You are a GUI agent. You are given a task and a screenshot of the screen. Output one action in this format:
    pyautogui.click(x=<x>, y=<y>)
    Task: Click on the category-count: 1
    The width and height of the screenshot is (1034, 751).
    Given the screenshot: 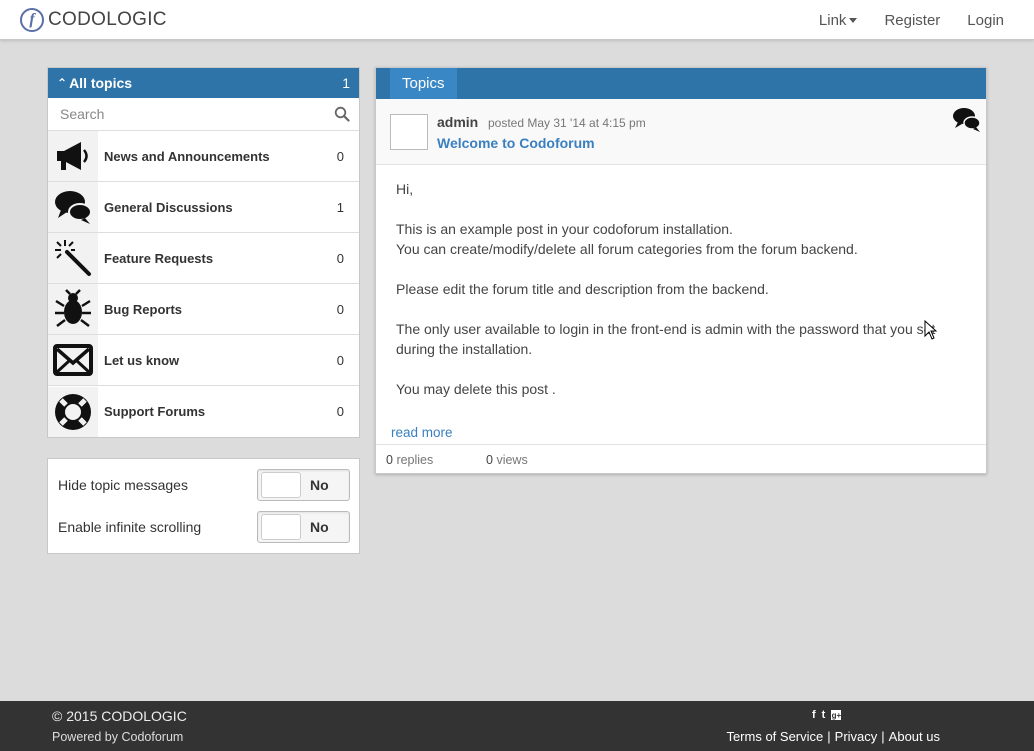 What is the action you would take?
    pyautogui.click(x=340, y=207)
    